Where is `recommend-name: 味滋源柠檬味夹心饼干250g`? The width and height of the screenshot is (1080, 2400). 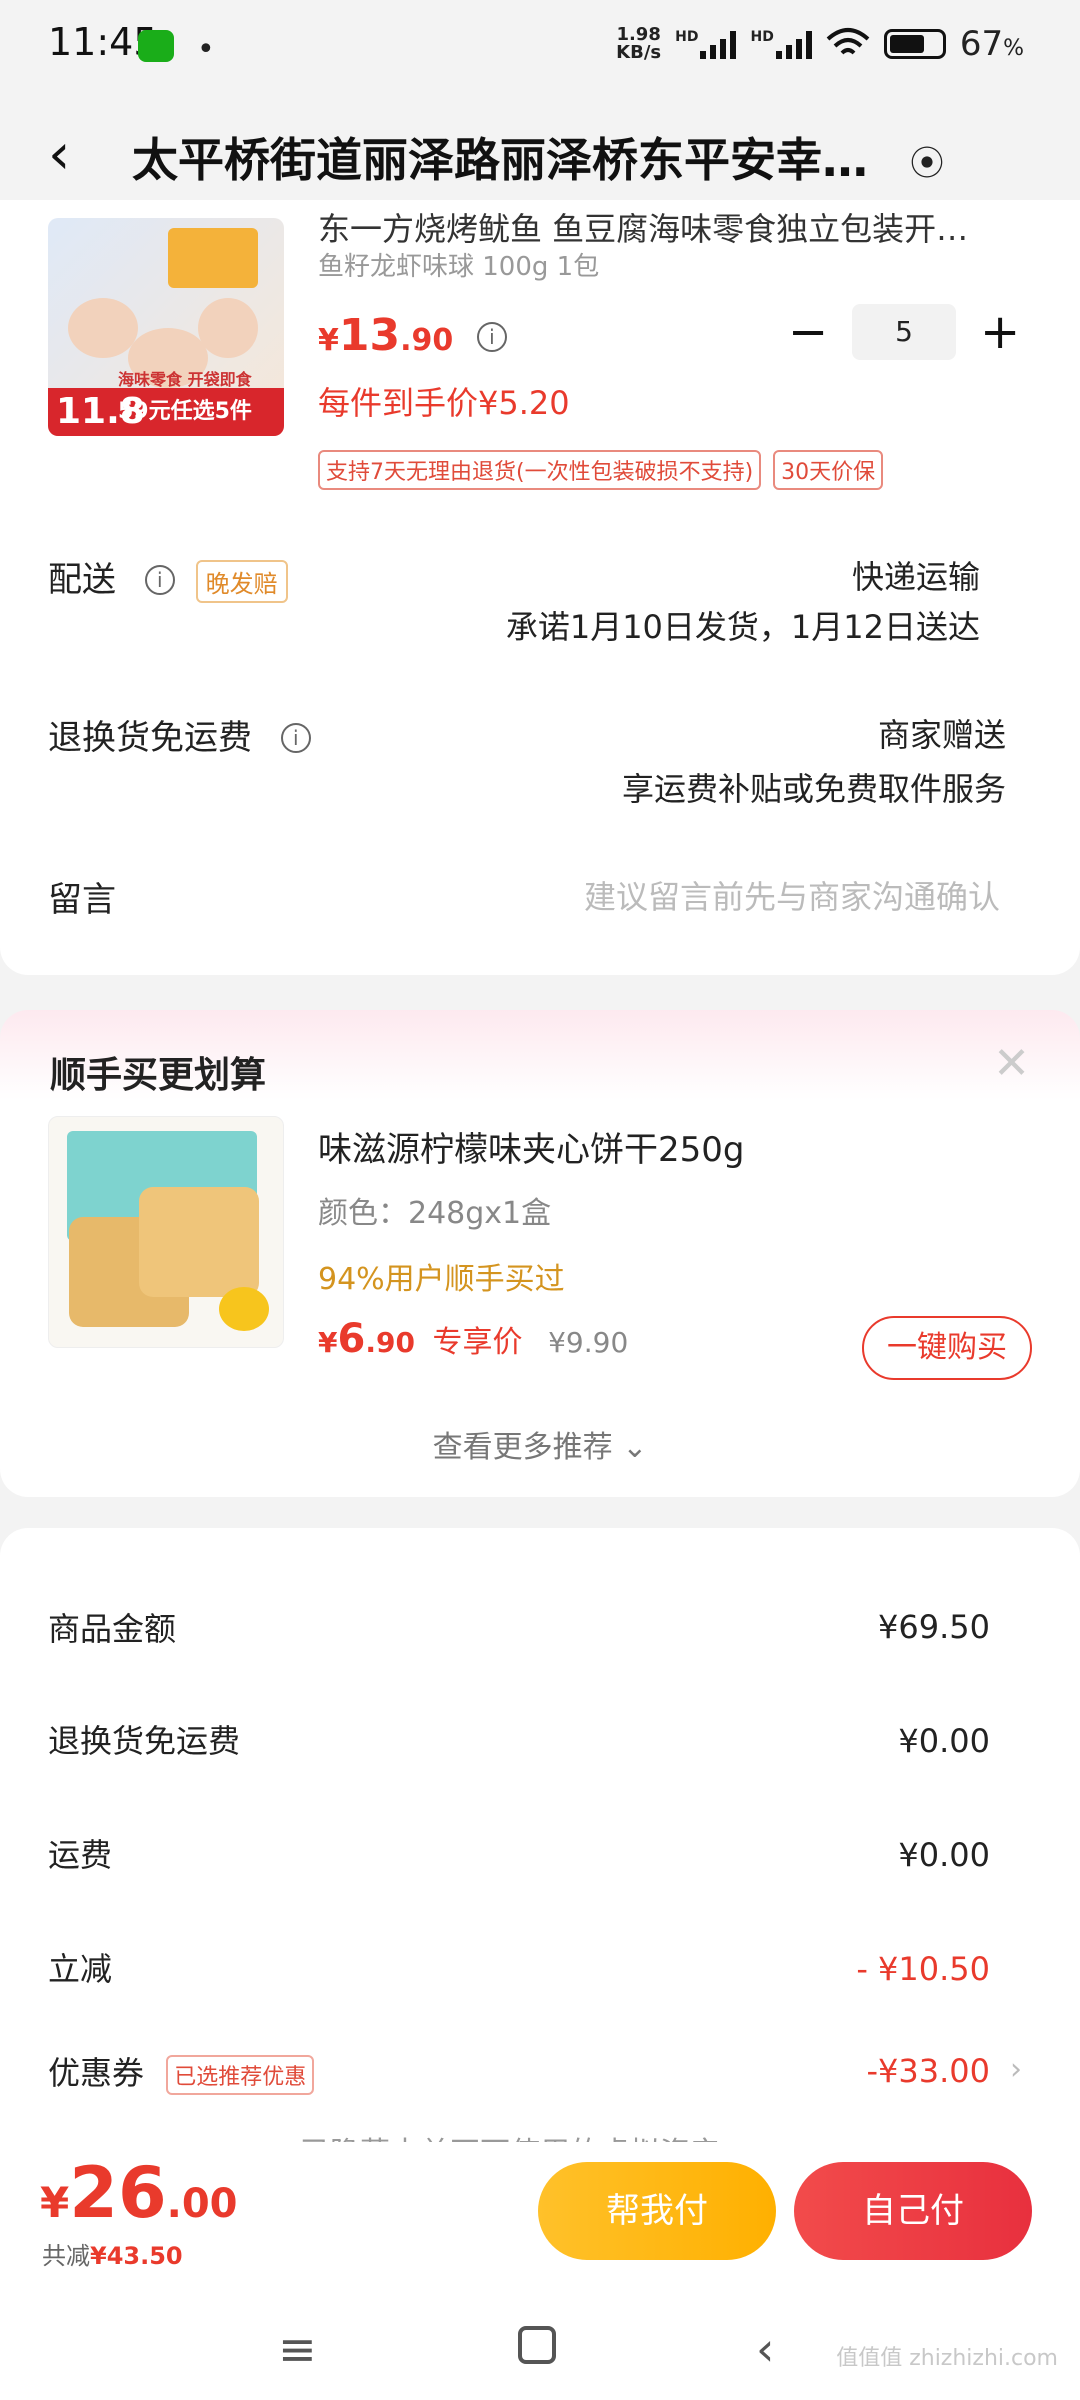 recommend-name: 味滋源柠檬味夹心饼干250g is located at coordinates (531, 1146).